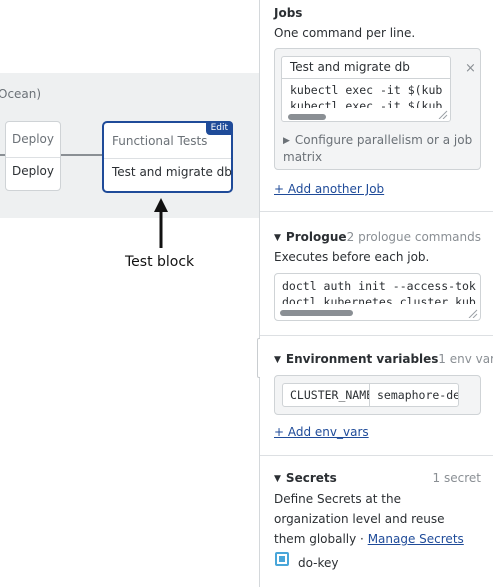 The image size is (493, 587). I want to click on add-job-link: + Add another Job, so click(329, 189).